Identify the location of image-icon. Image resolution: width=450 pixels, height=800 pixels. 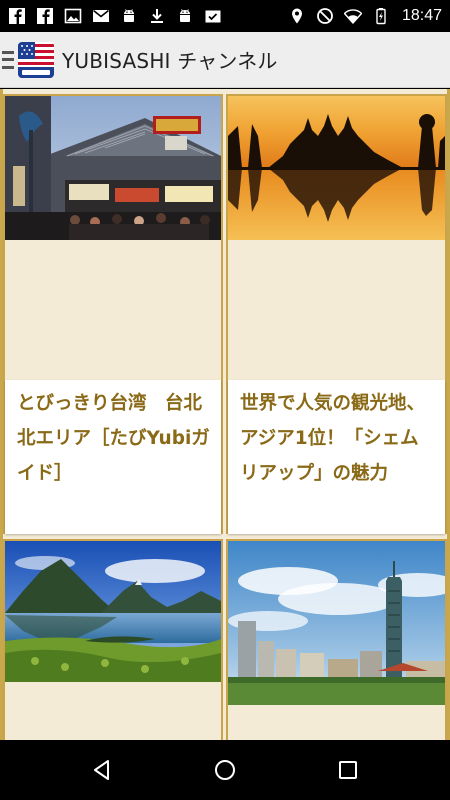
(73, 16).